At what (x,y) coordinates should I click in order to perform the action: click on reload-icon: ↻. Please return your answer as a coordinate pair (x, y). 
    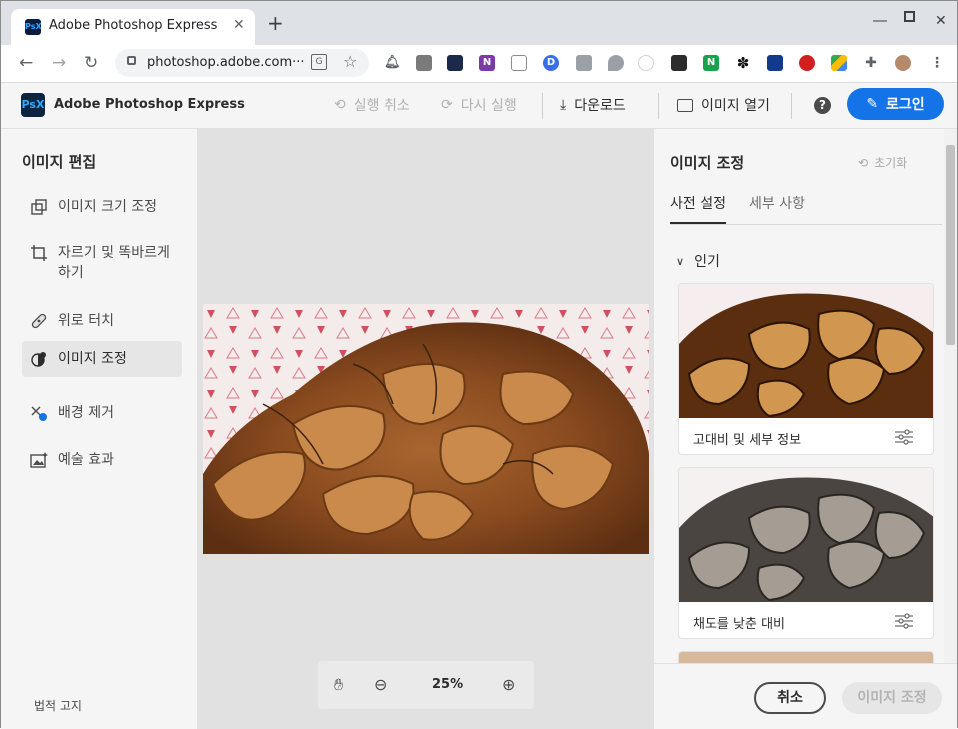
    Looking at the image, I should click on (91, 63).